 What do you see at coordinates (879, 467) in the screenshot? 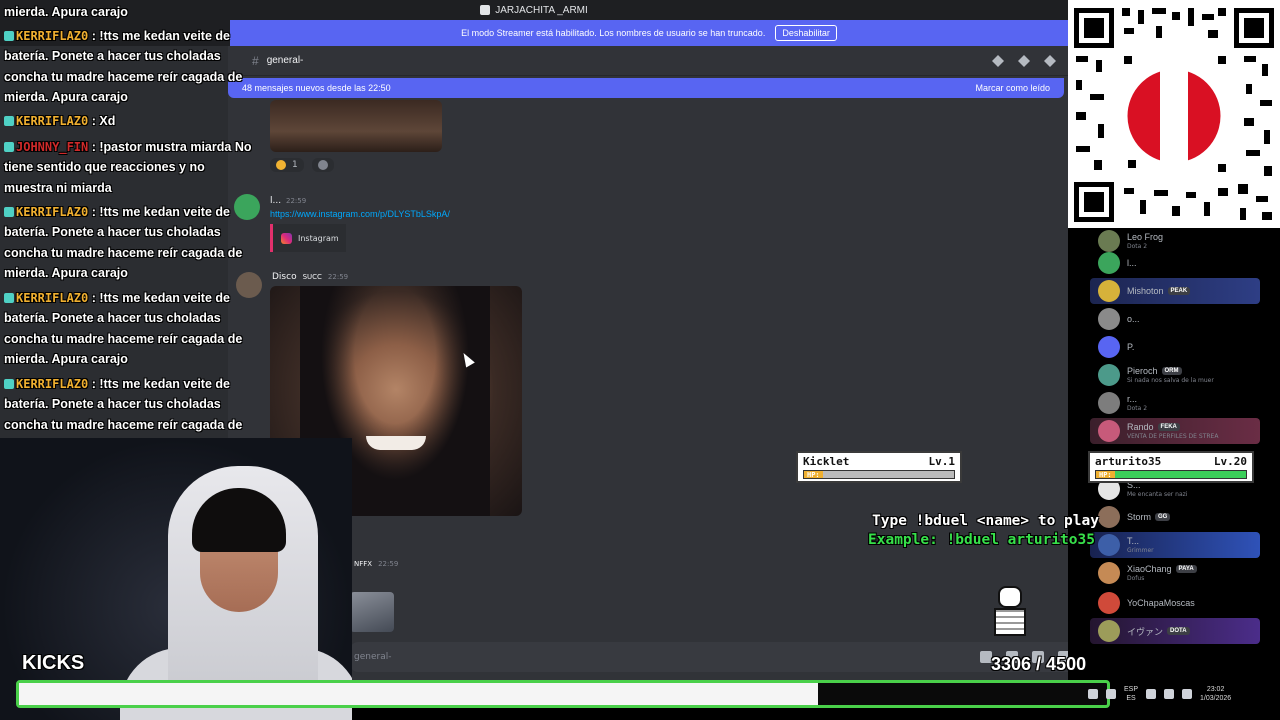
I see `pokemon-status-left: Kicklet Lv.1 HP:` at bounding box center [879, 467].